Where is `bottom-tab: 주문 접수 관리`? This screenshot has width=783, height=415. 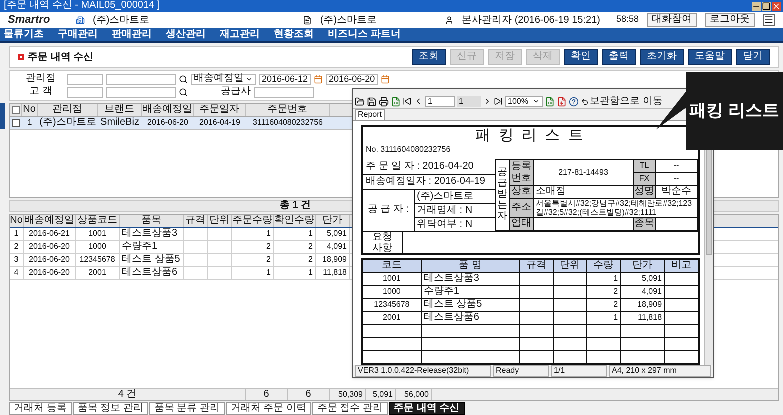 bottom-tab: 주문 접수 관리 is located at coordinates (350, 408).